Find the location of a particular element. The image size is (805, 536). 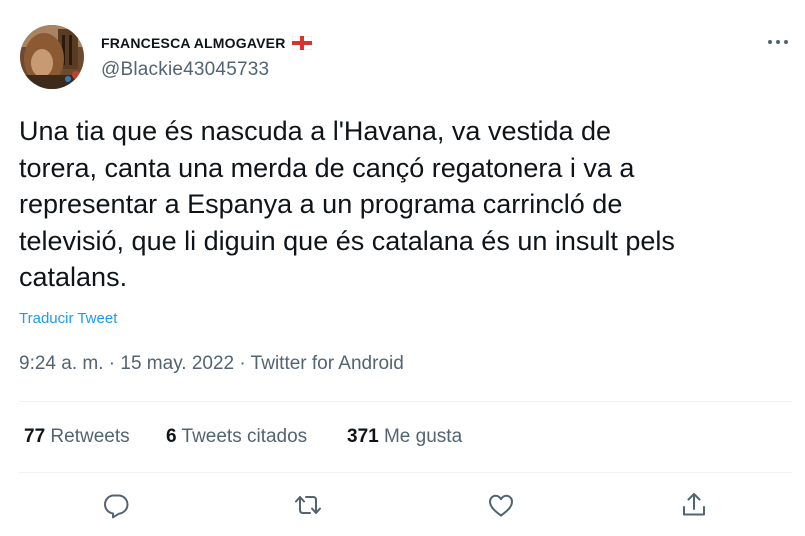

likes-count: 371 is located at coordinates (363, 436).